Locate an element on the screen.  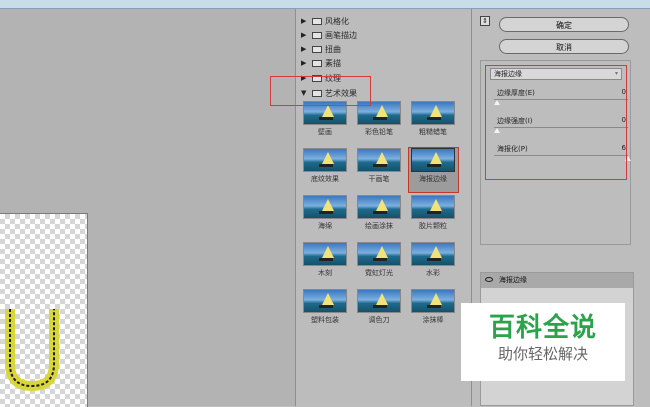
ok-button: 确定 is located at coordinates (564, 24).